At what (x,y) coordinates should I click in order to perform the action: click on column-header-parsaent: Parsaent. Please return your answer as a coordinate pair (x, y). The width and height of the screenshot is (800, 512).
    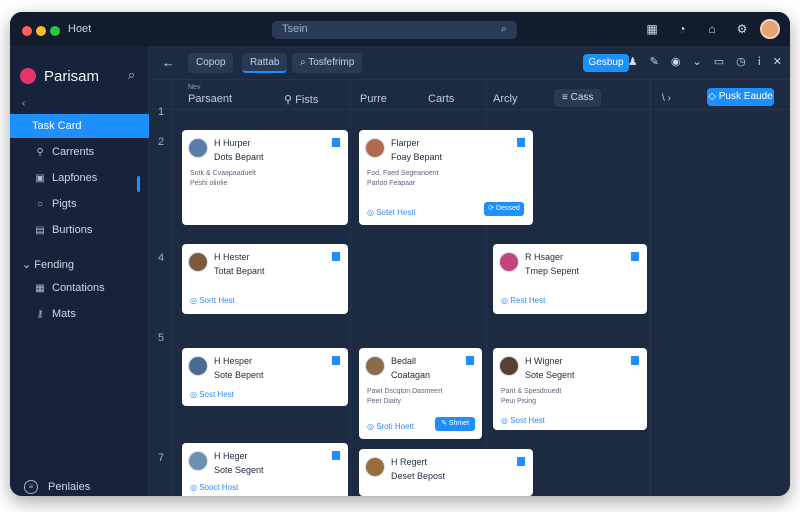
    Looking at the image, I should click on (210, 99).